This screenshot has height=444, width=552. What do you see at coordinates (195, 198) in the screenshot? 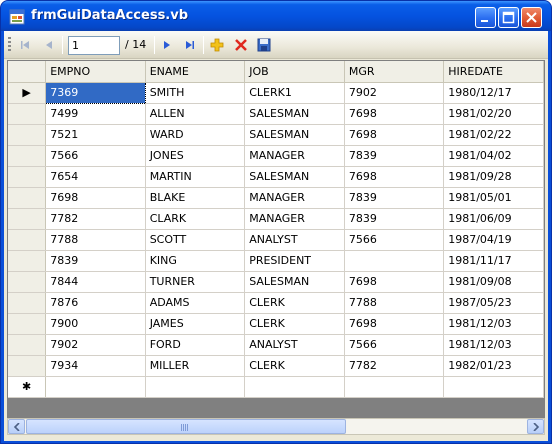
I see `cell-ename: BLAKE` at bounding box center [195, 198].